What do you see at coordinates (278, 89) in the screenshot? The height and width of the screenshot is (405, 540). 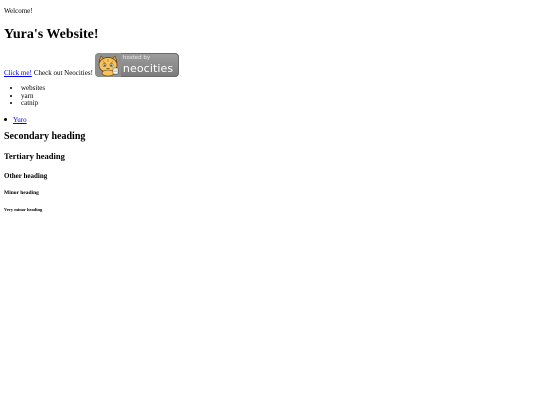 I see `list-item: websites` at bounding box center [278, 89].